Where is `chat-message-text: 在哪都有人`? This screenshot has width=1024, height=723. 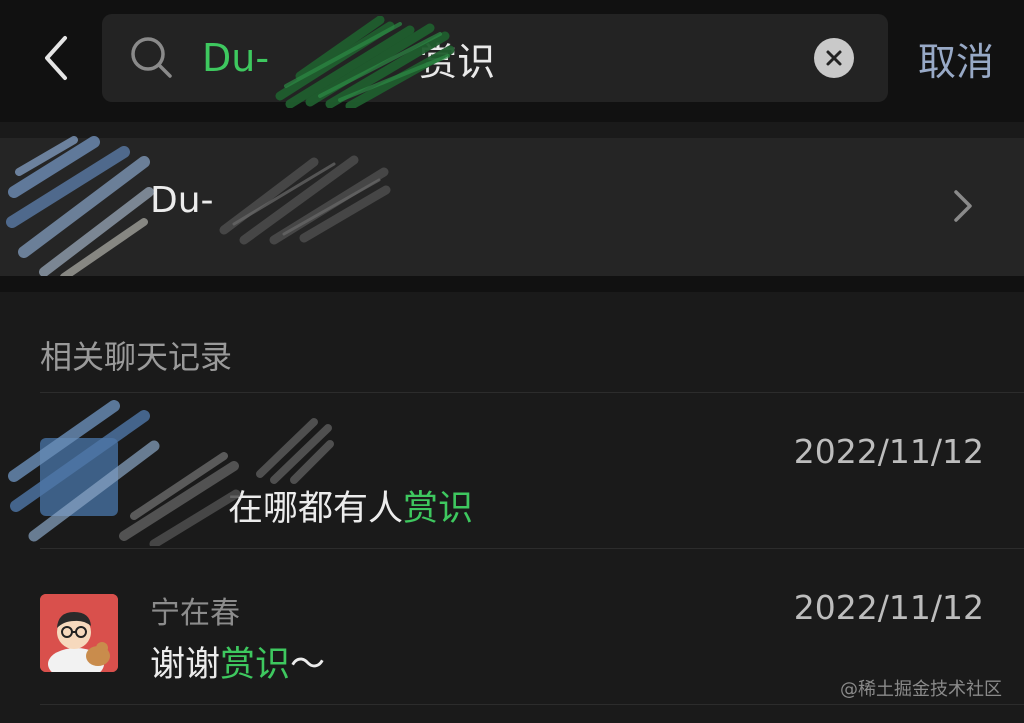
chat-message-text: 在哪都有人 is located at coordinates (316, 509).